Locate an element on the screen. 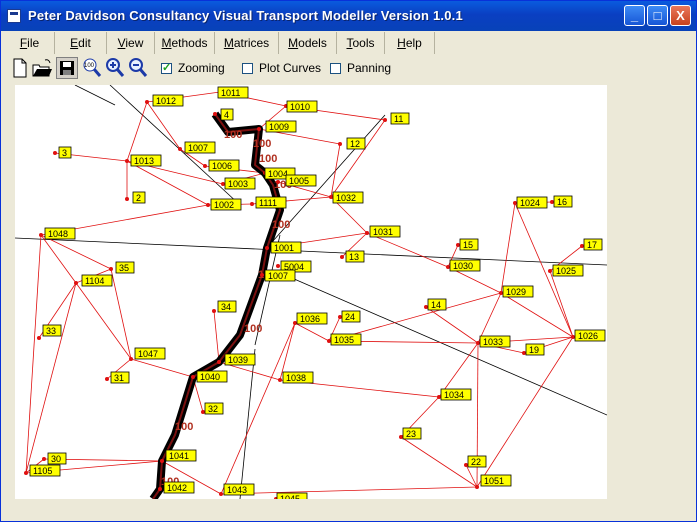 This screenshot has width=697, height=522. app-icon is located at coordinates (14, 16).